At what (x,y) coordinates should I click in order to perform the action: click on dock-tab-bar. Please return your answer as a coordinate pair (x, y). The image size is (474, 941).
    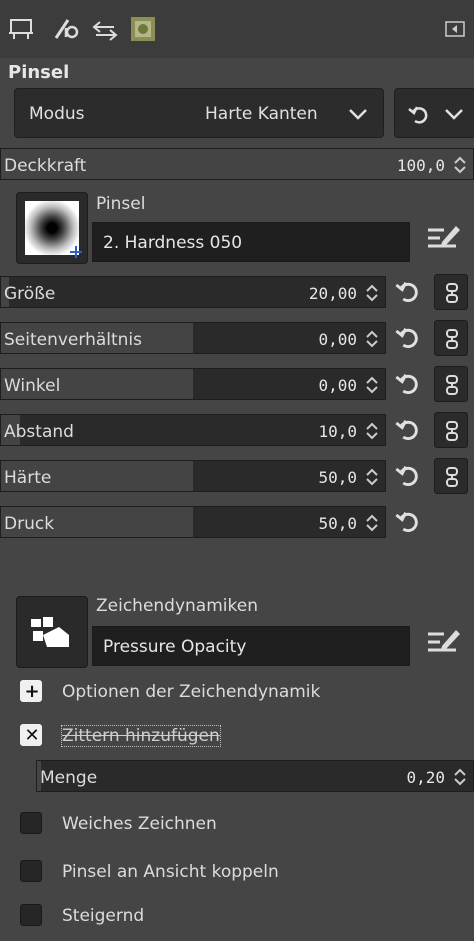
    Looking at the image, I should click on (237, 29).